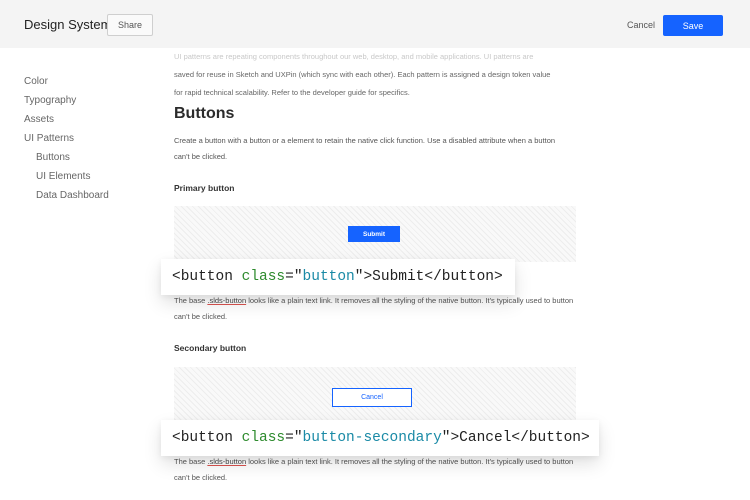 This screenshot has height=500, width=750. What do you see at coordinates (375, 24) in the screenshot?
I see `top-bar: Design System Share Cancel Save` at bounding box center [375, 24].